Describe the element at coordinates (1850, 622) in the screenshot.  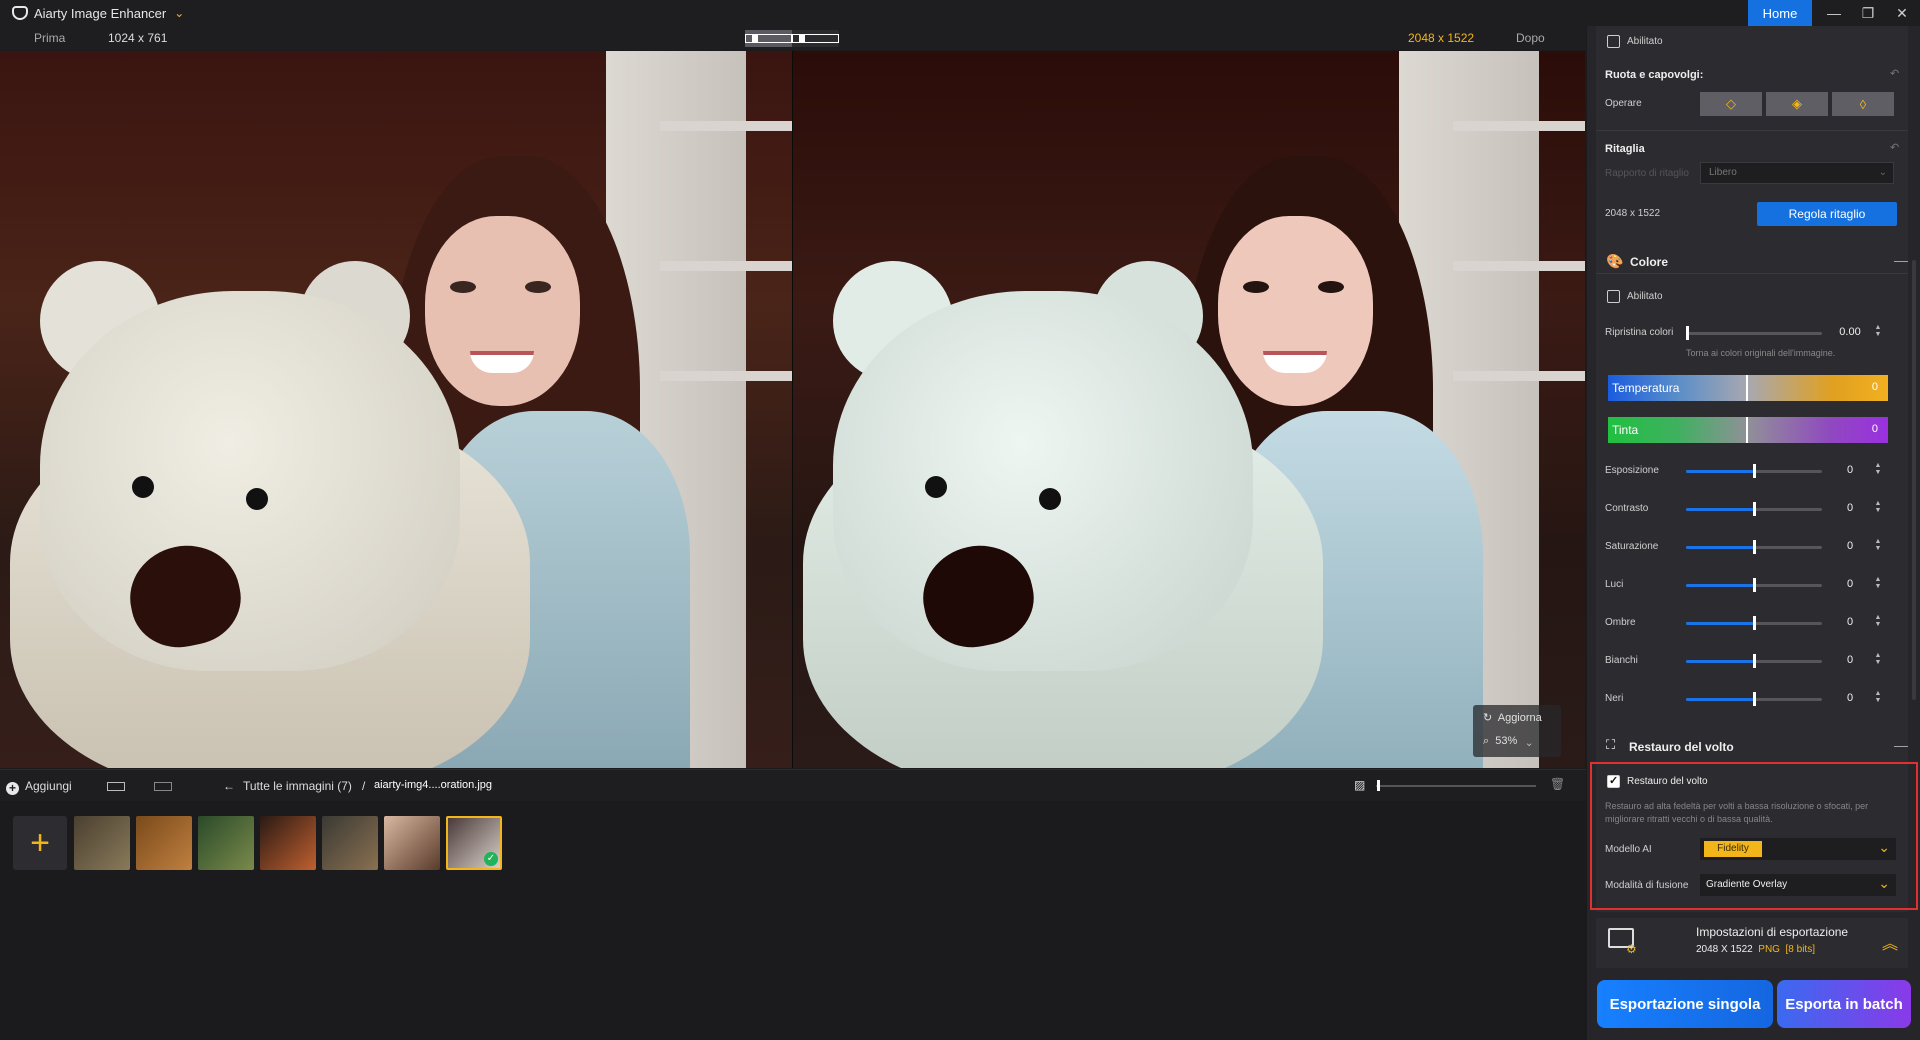
I see `ombre-value: 0` at that location.